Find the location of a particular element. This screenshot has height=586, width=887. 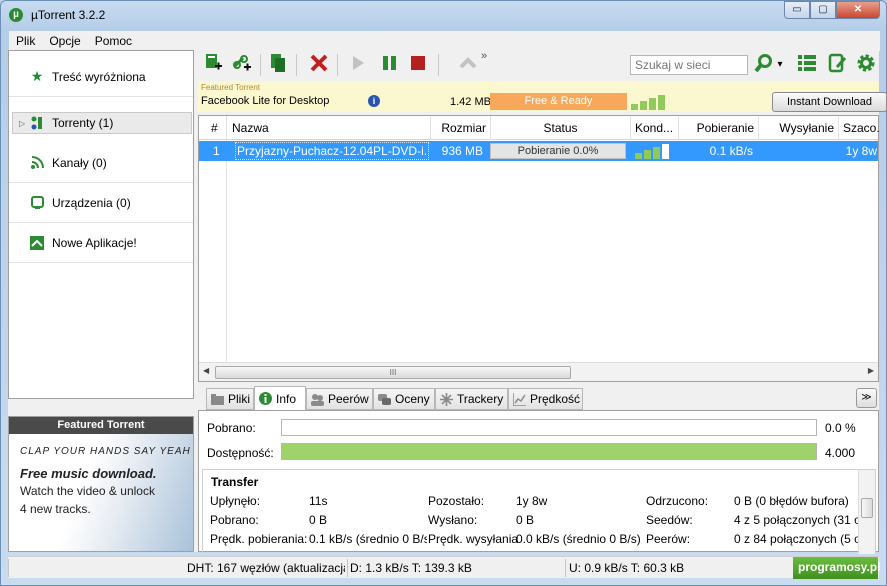

pause-icon is located at coordinates (390, 64).